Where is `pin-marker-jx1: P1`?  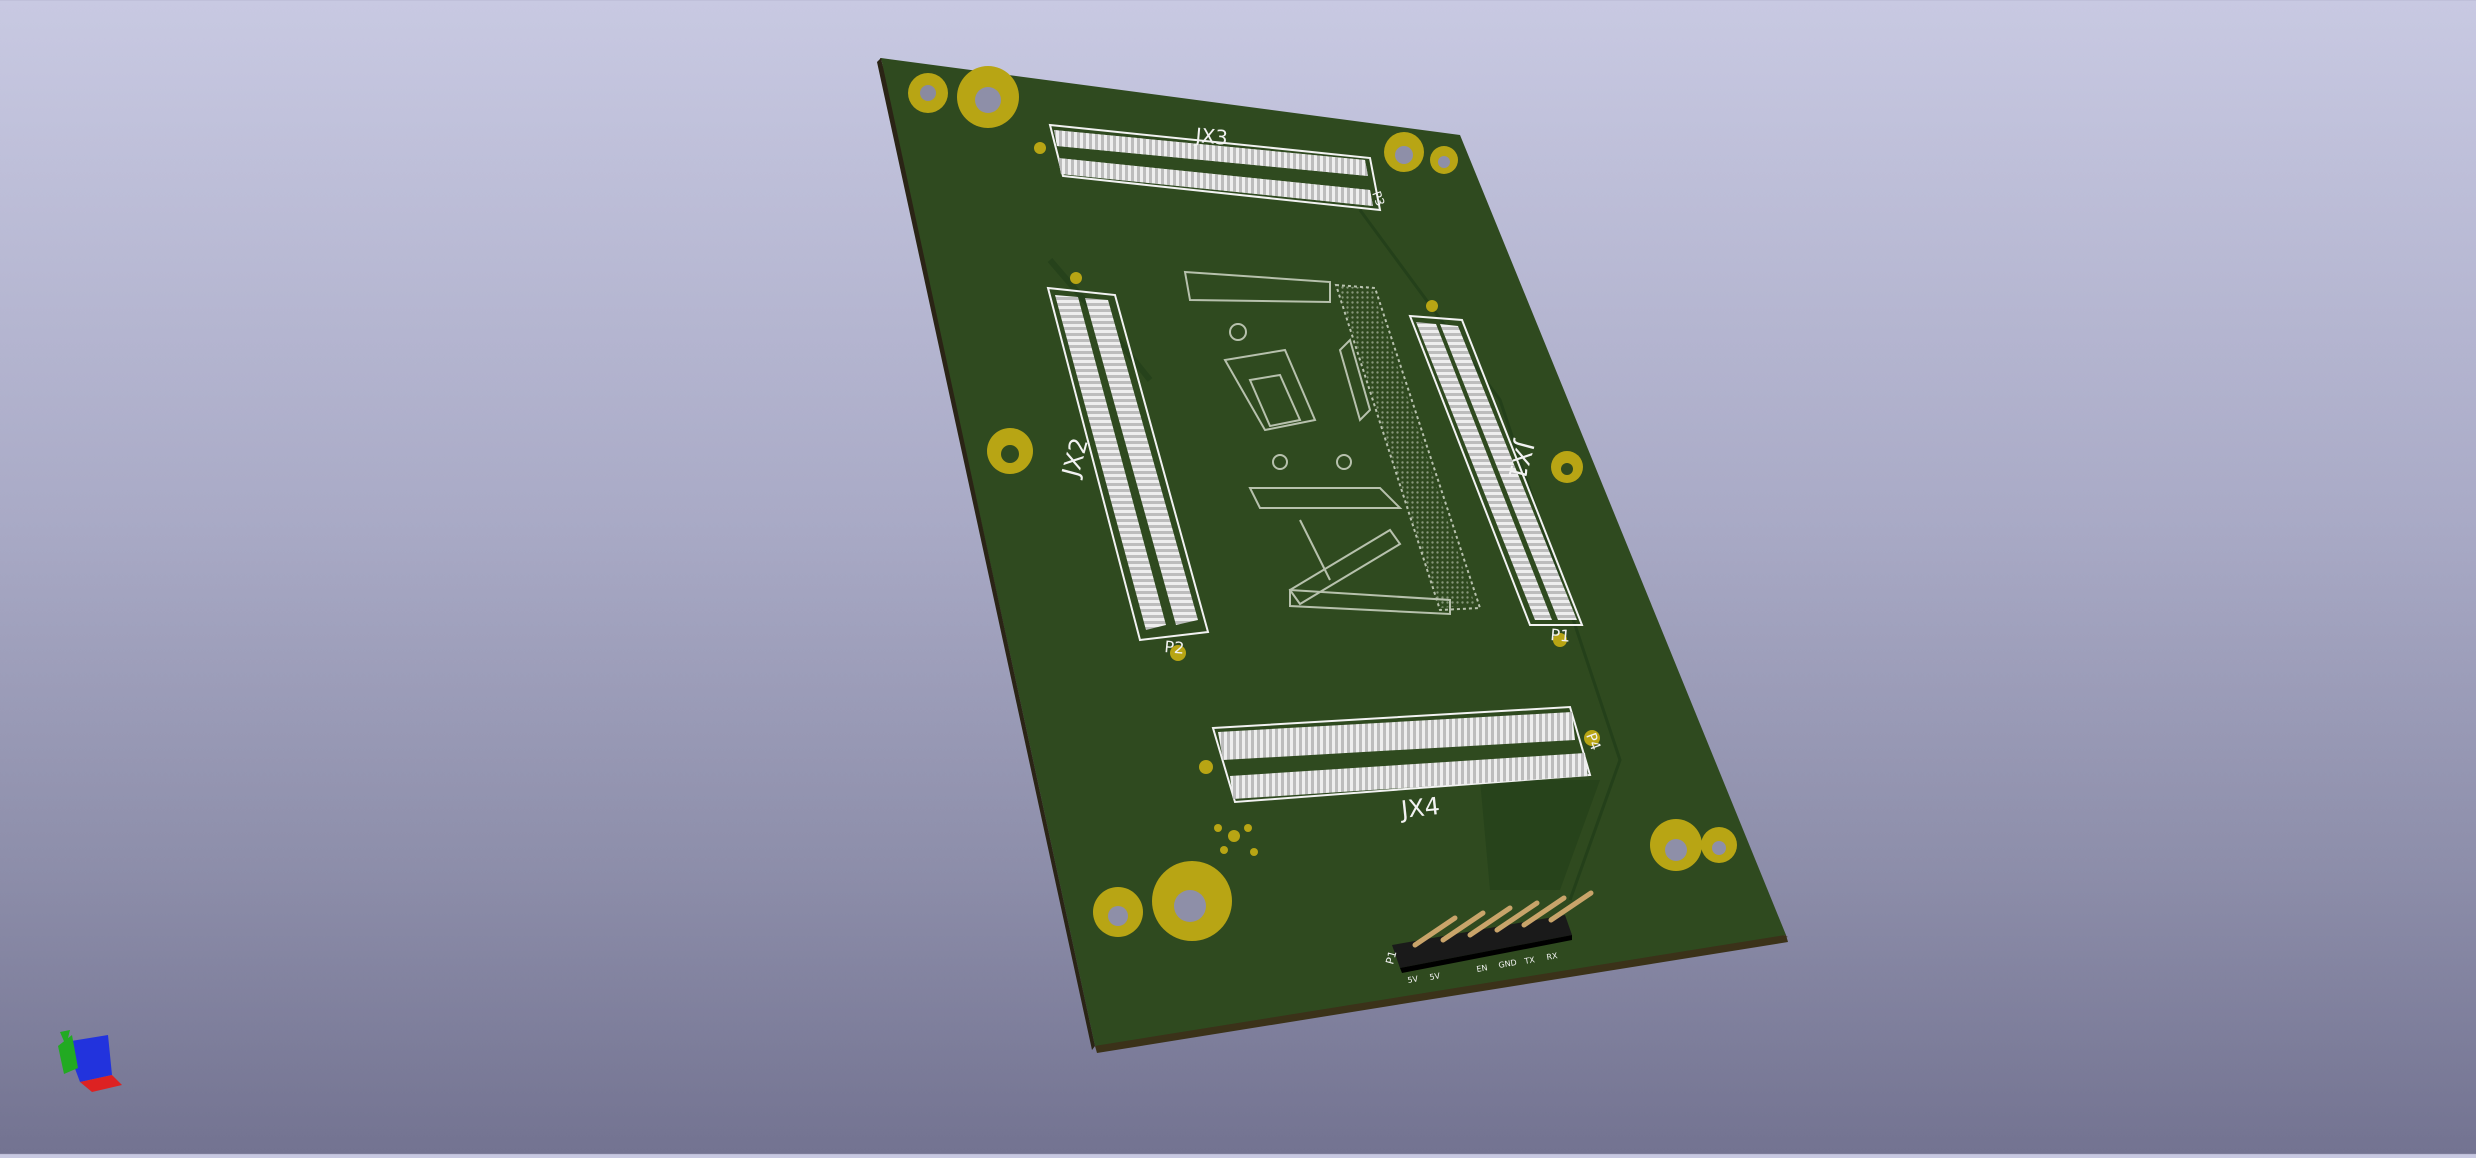 pin-marker-jx1: P1 is located at coordinates (1560, 635).